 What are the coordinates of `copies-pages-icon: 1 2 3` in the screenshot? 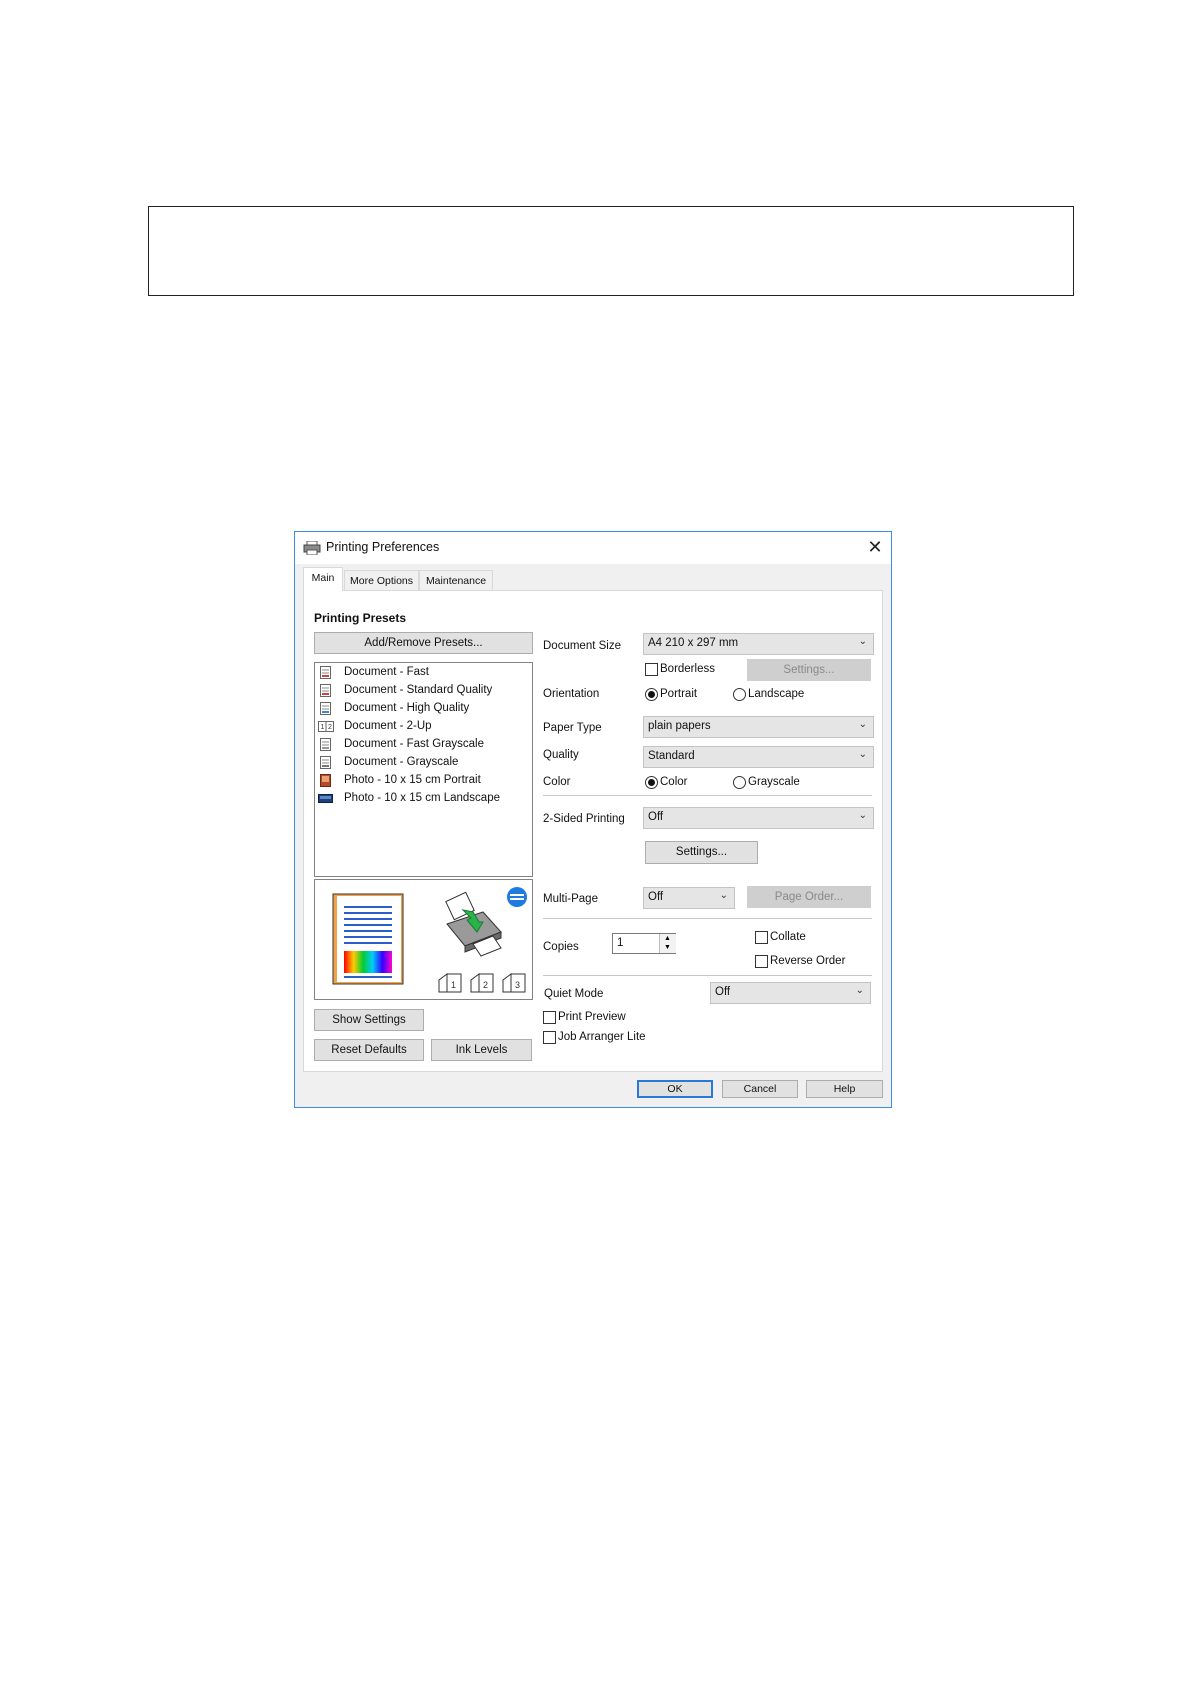 It's located at (482, 983).